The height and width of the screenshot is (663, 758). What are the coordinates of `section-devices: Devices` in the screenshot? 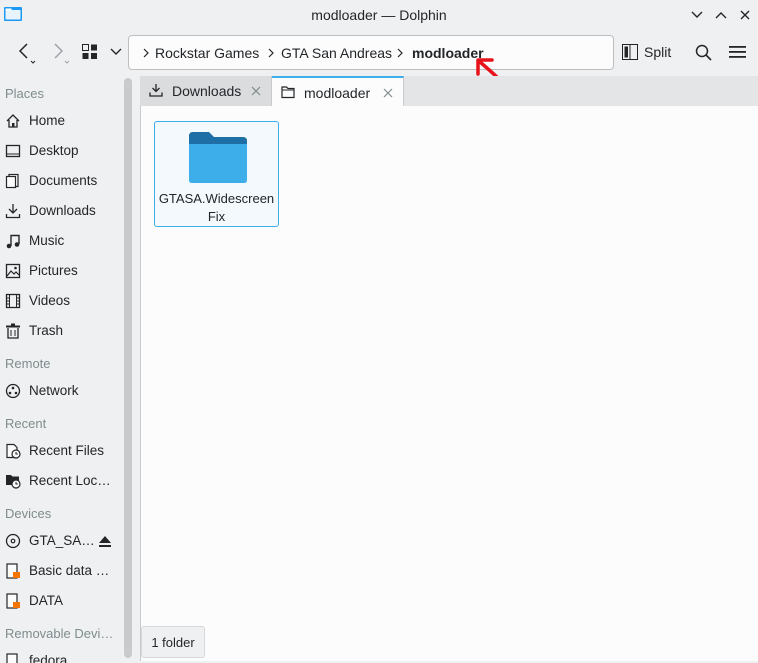 It's located at (28, 513).